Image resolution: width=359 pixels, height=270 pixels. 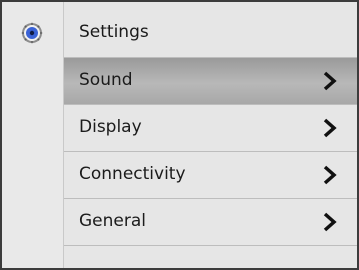 I want to click on divider, so click(x=210, y=245).